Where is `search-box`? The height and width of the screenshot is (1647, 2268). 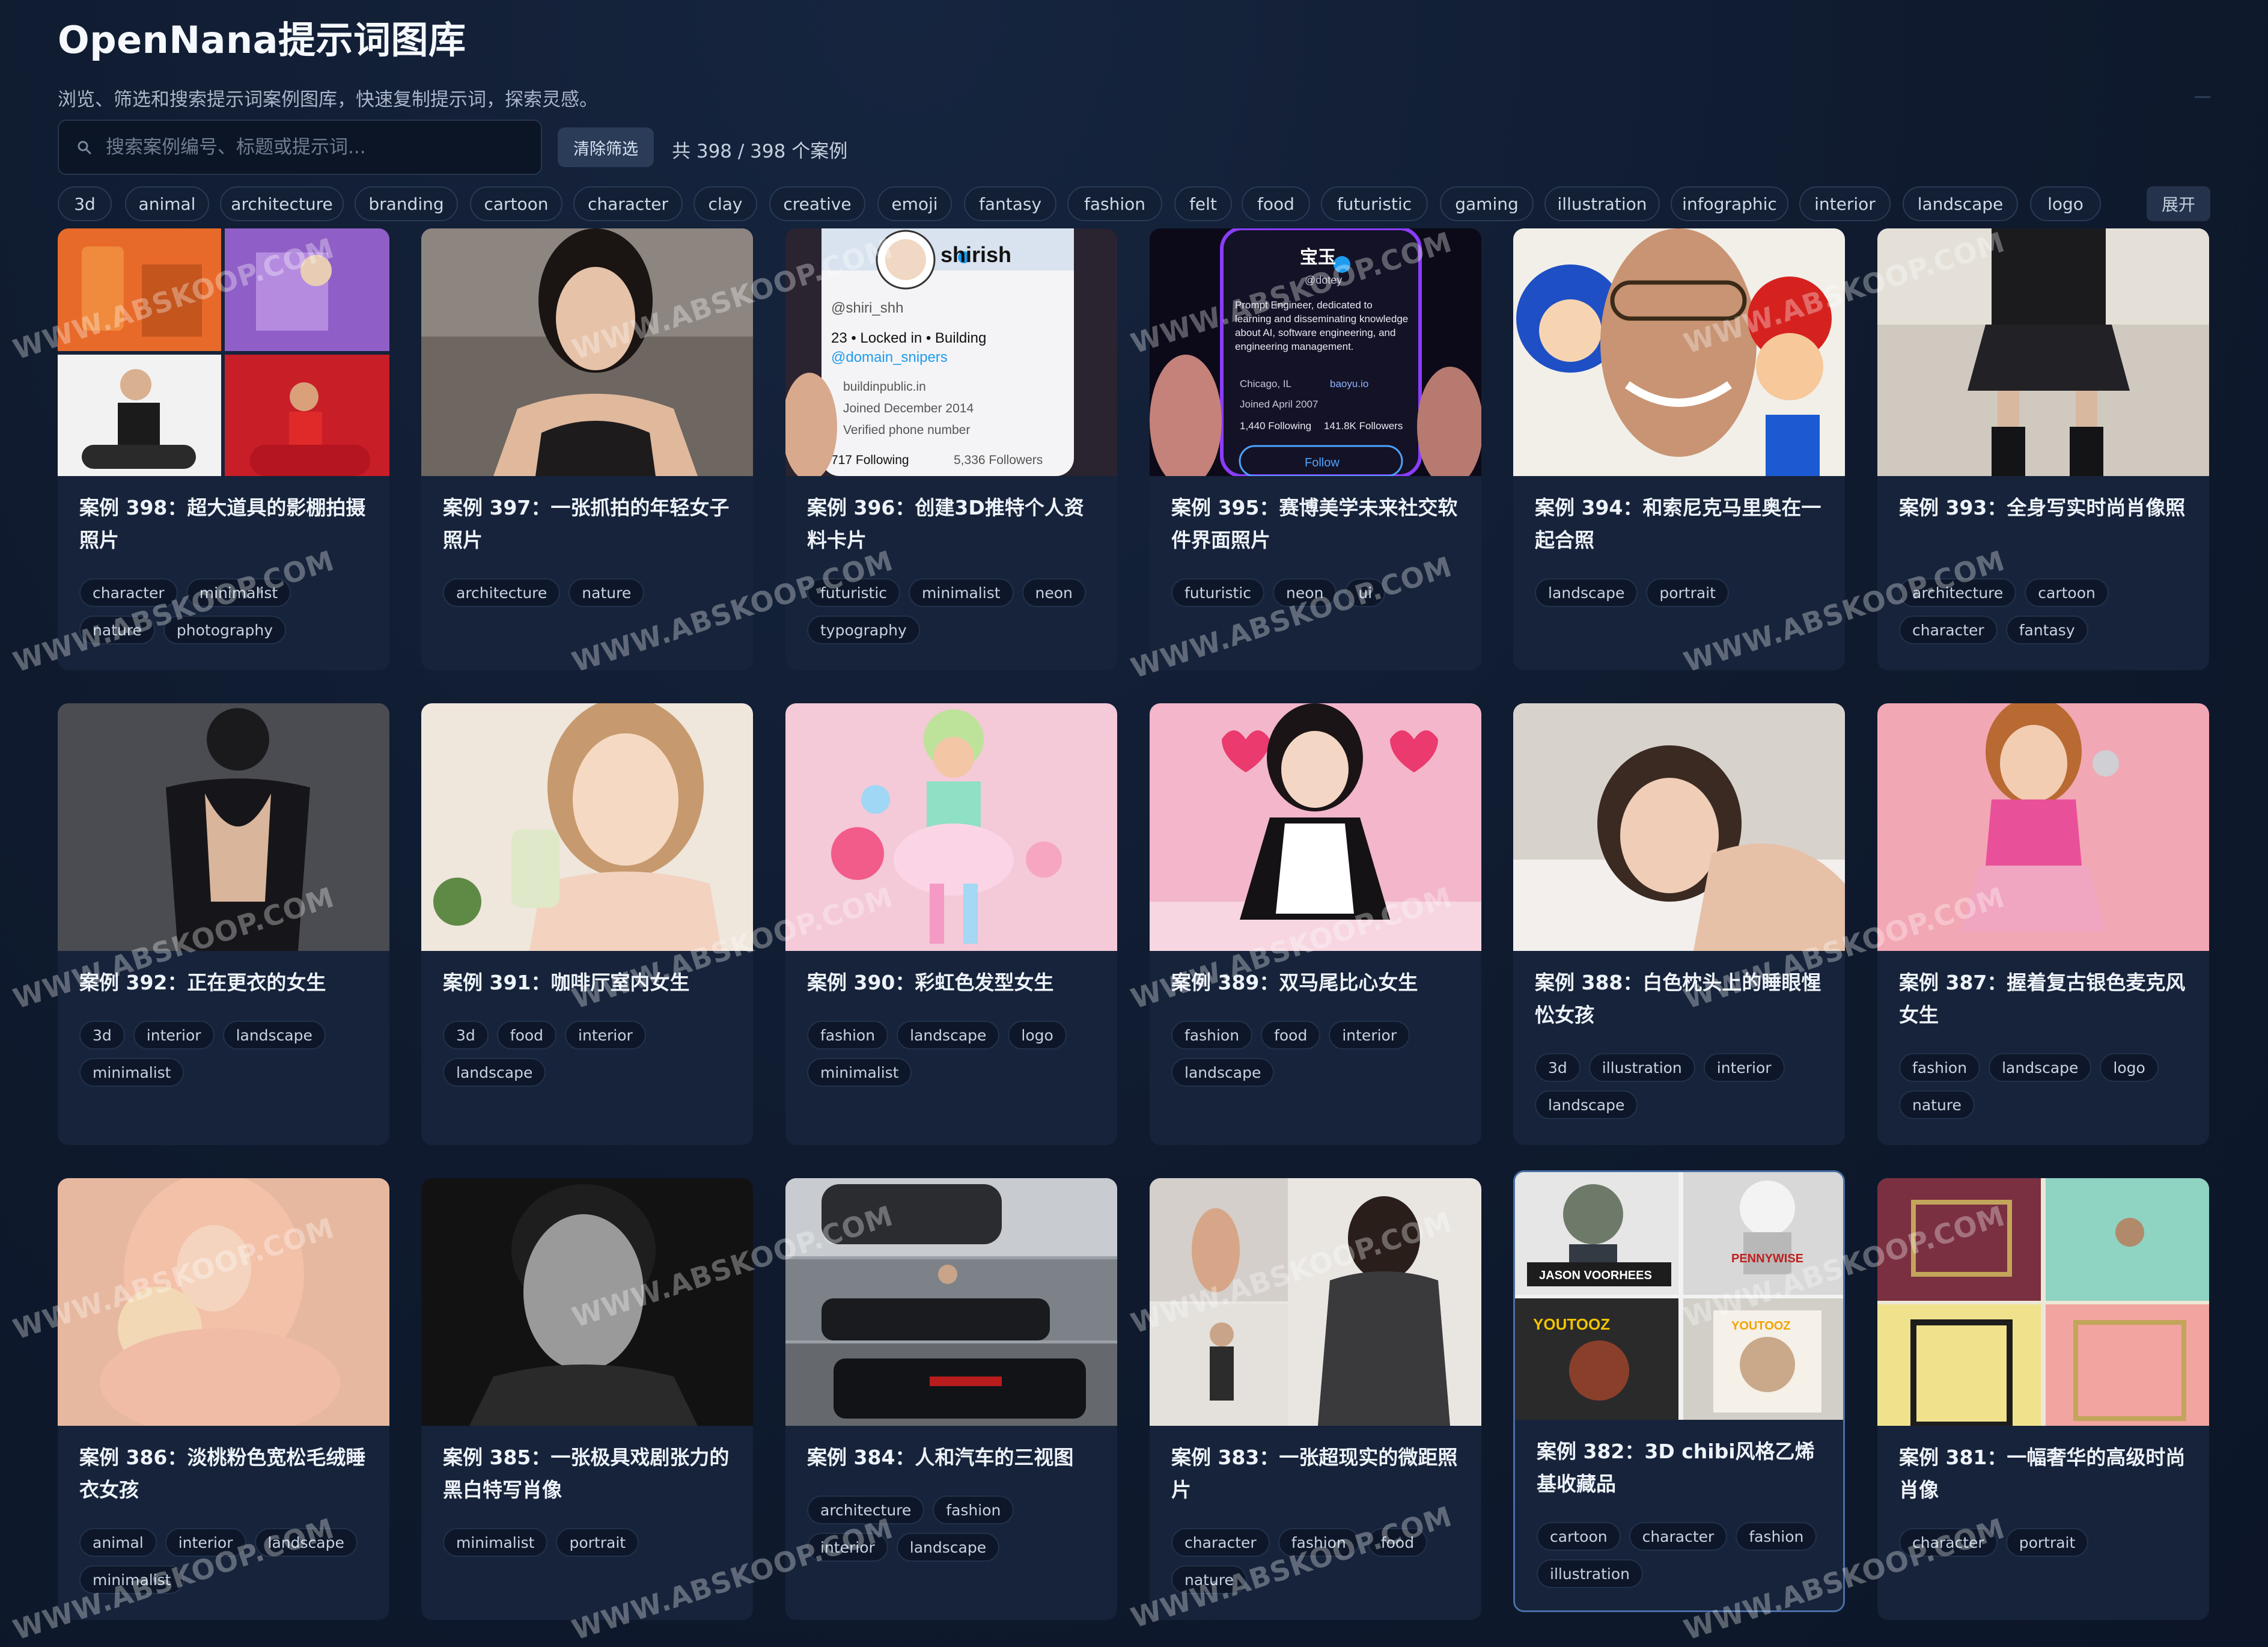
search-box is located at coordinates (300, 147).